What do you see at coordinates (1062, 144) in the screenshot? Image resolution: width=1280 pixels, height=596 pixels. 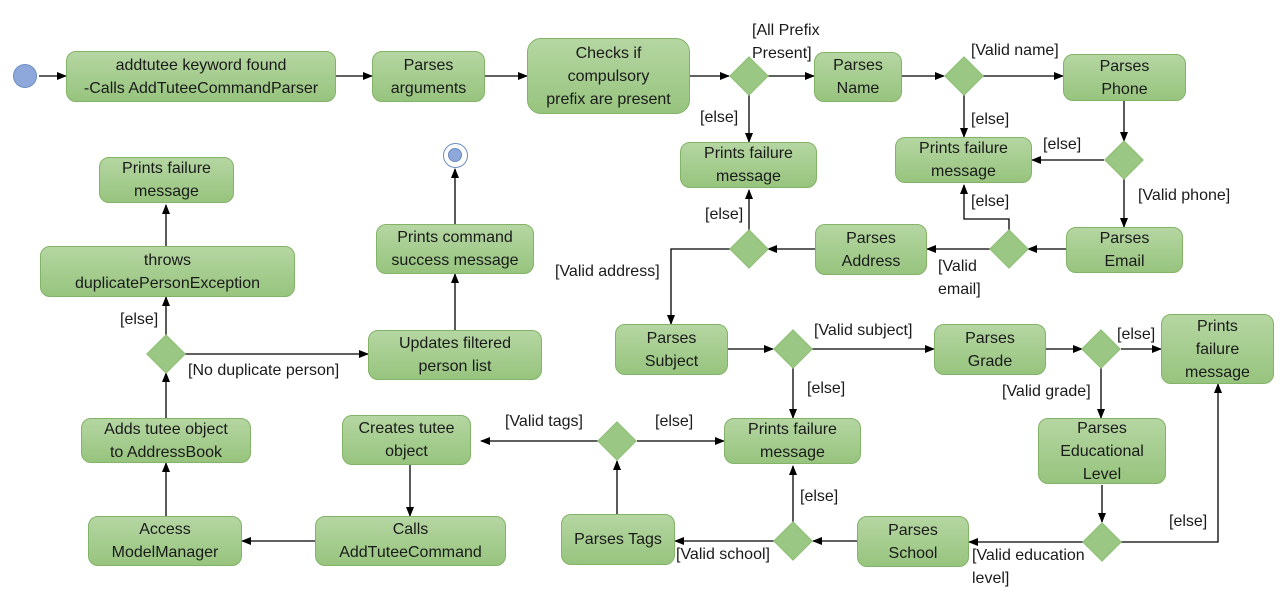 I see `guard-else-phone: [else]` at bounding box center [1062, 144].